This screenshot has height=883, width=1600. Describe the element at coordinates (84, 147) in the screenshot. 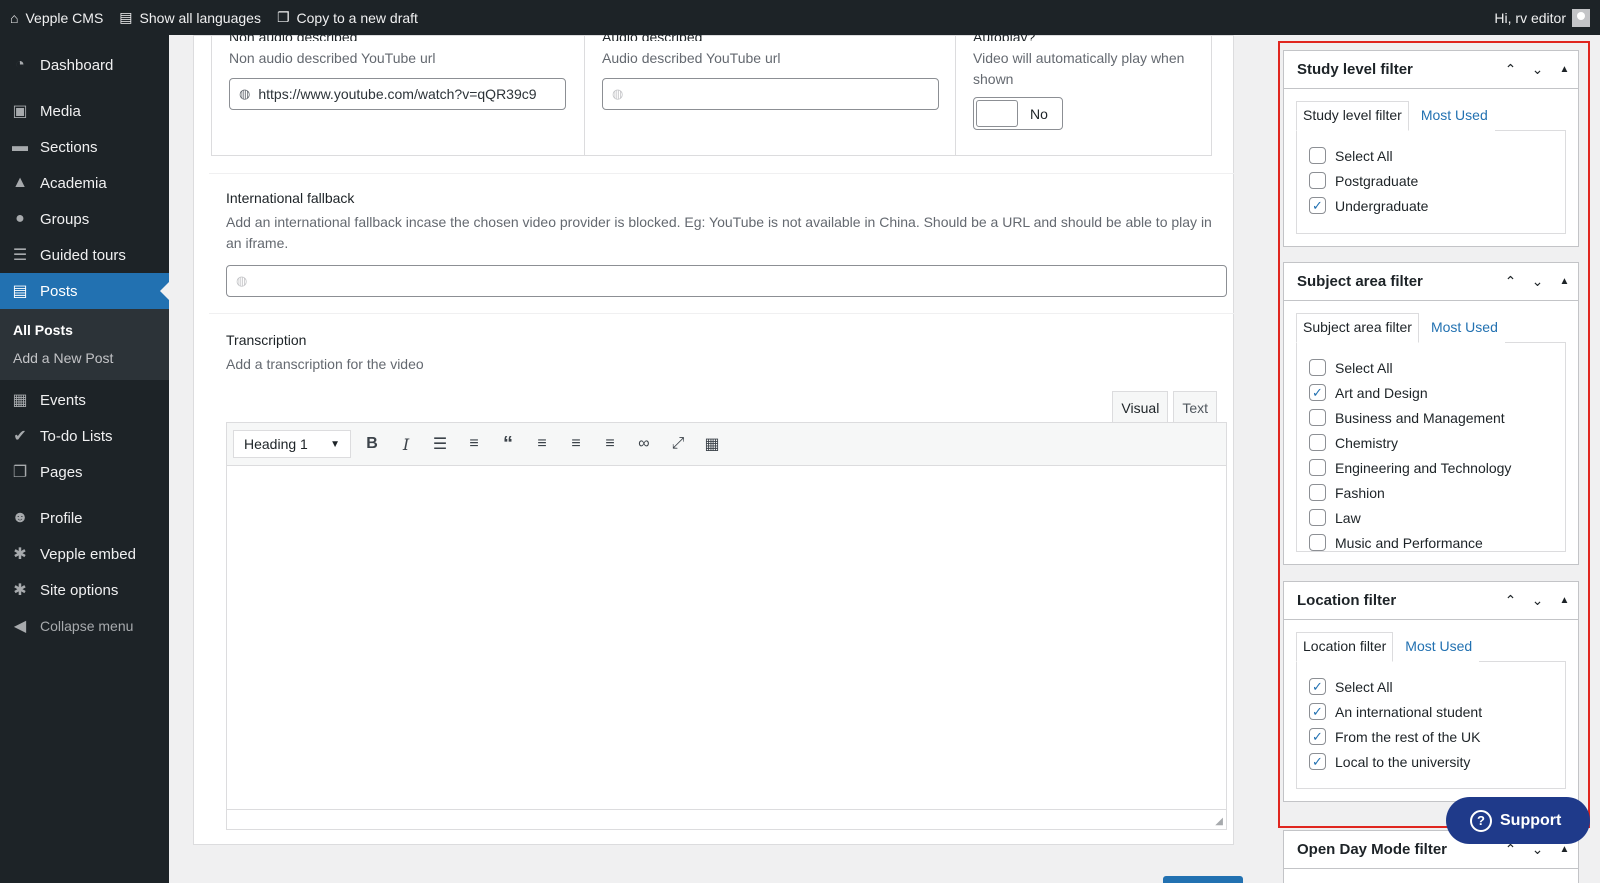

I see `sidebar-item-sections: ▬ Sections` at that location.